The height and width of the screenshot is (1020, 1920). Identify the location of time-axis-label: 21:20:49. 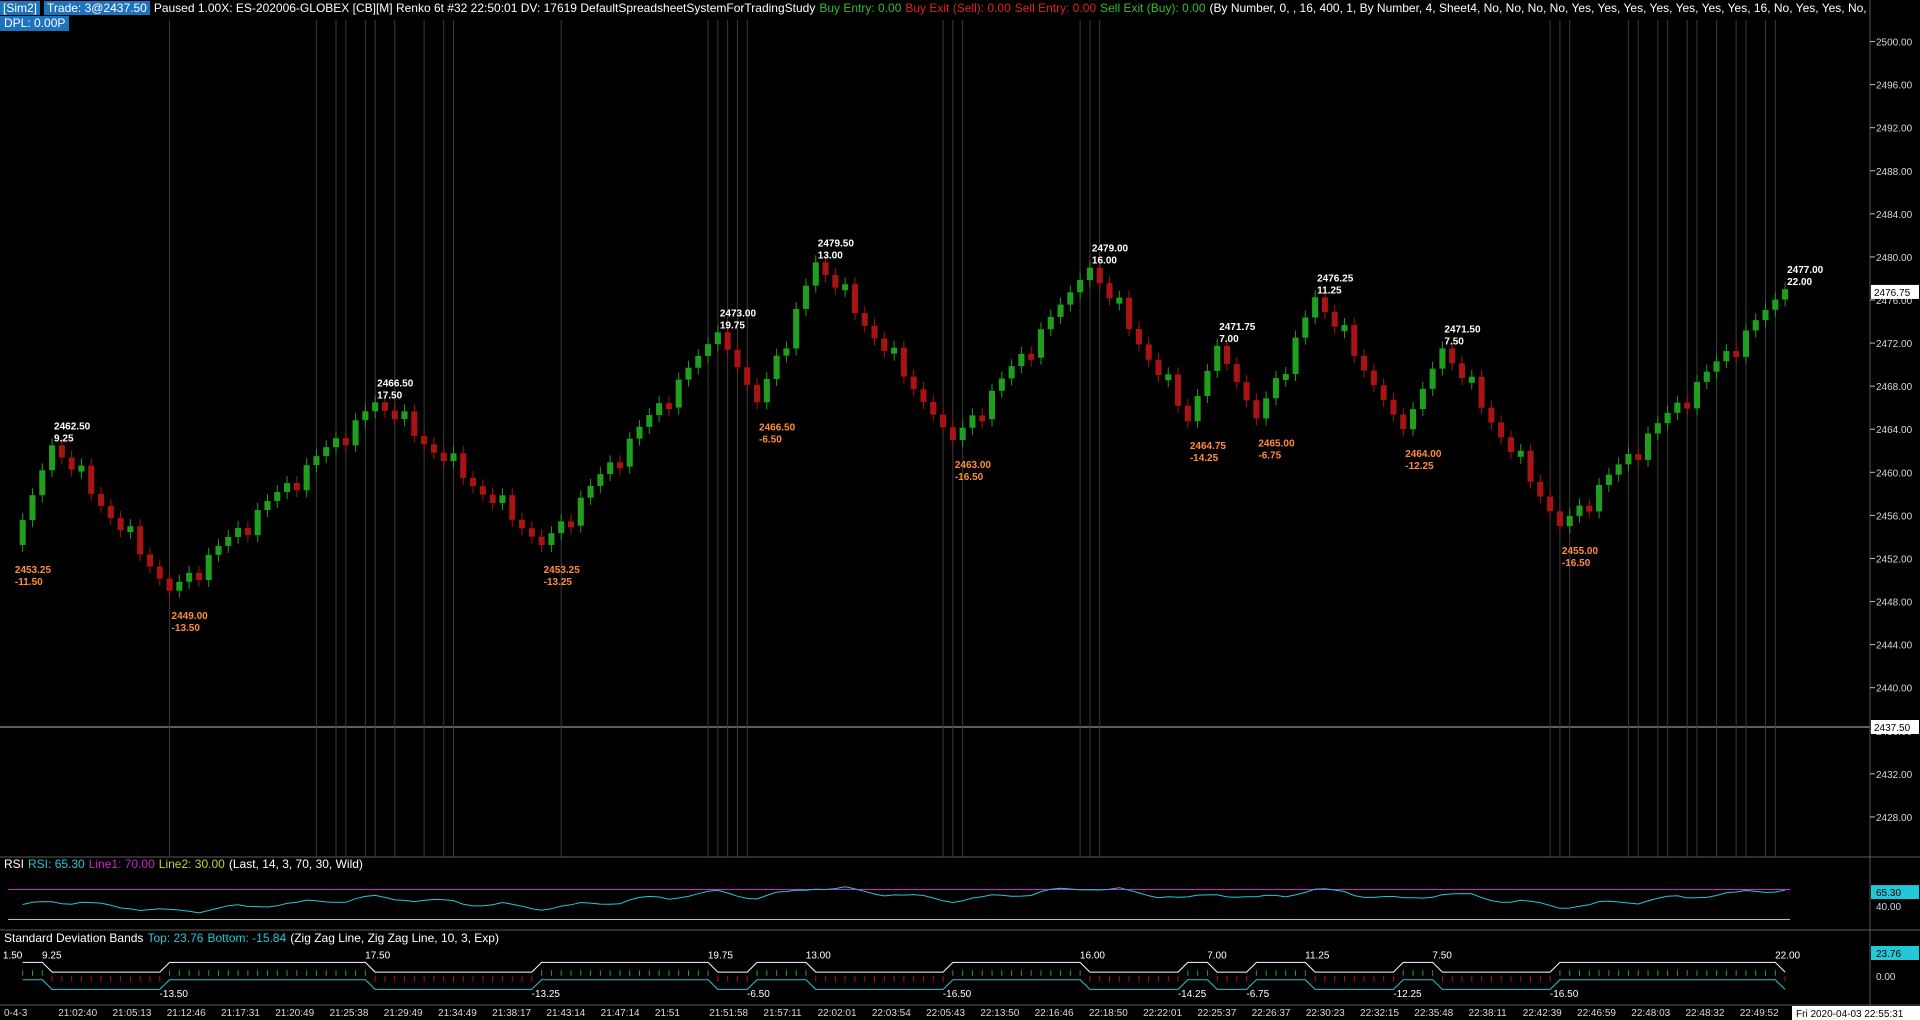
(294, 1013).